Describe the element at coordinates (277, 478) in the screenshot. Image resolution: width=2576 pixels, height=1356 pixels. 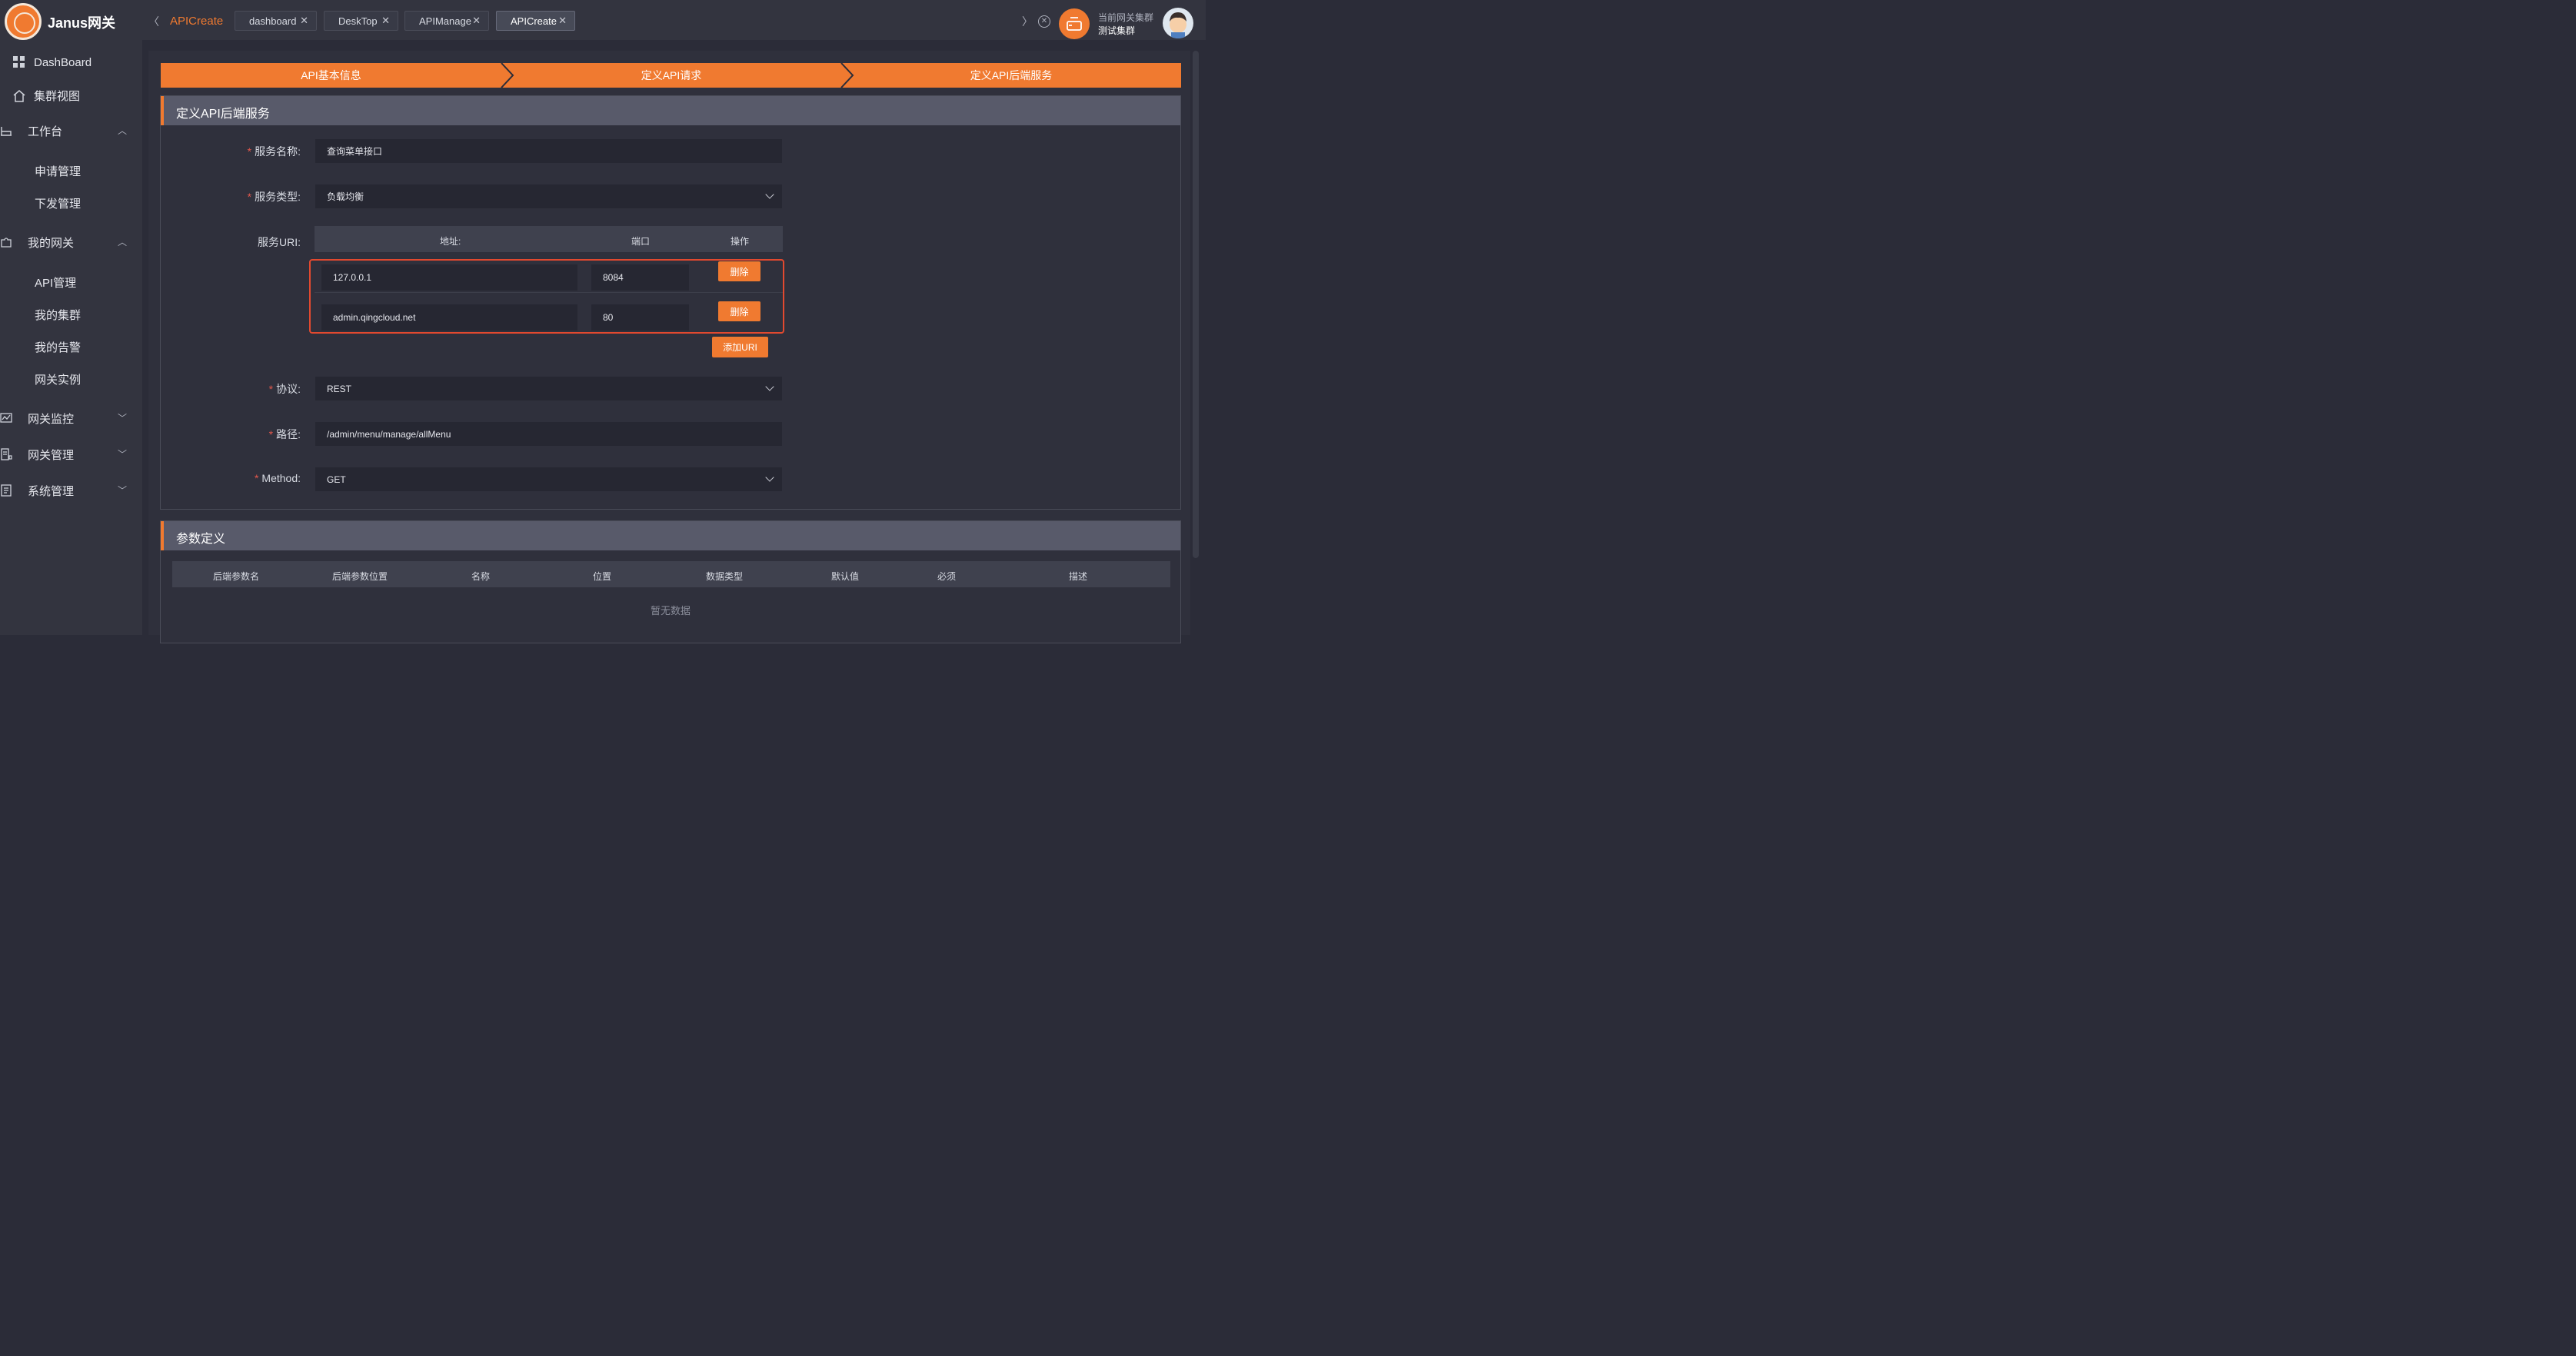
I see `method-label: * Method:` at that location.